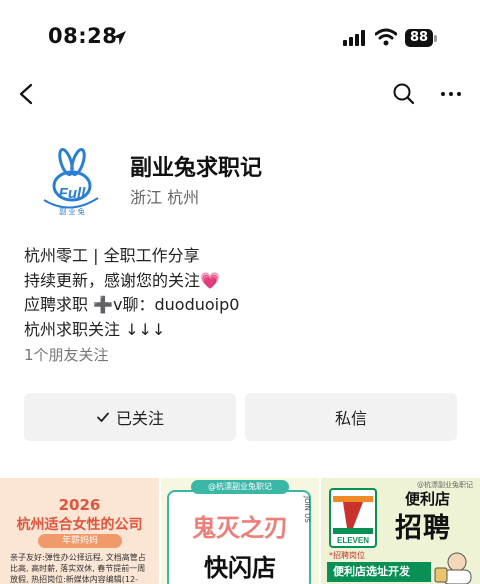 This screenshot has width=480, height=584. What do you see at coordinates (132, 304) in the screenshot?
I see `bio-line: 应聘求职 ➕v聊：duoduoip0` at bounding box center [132, 304].